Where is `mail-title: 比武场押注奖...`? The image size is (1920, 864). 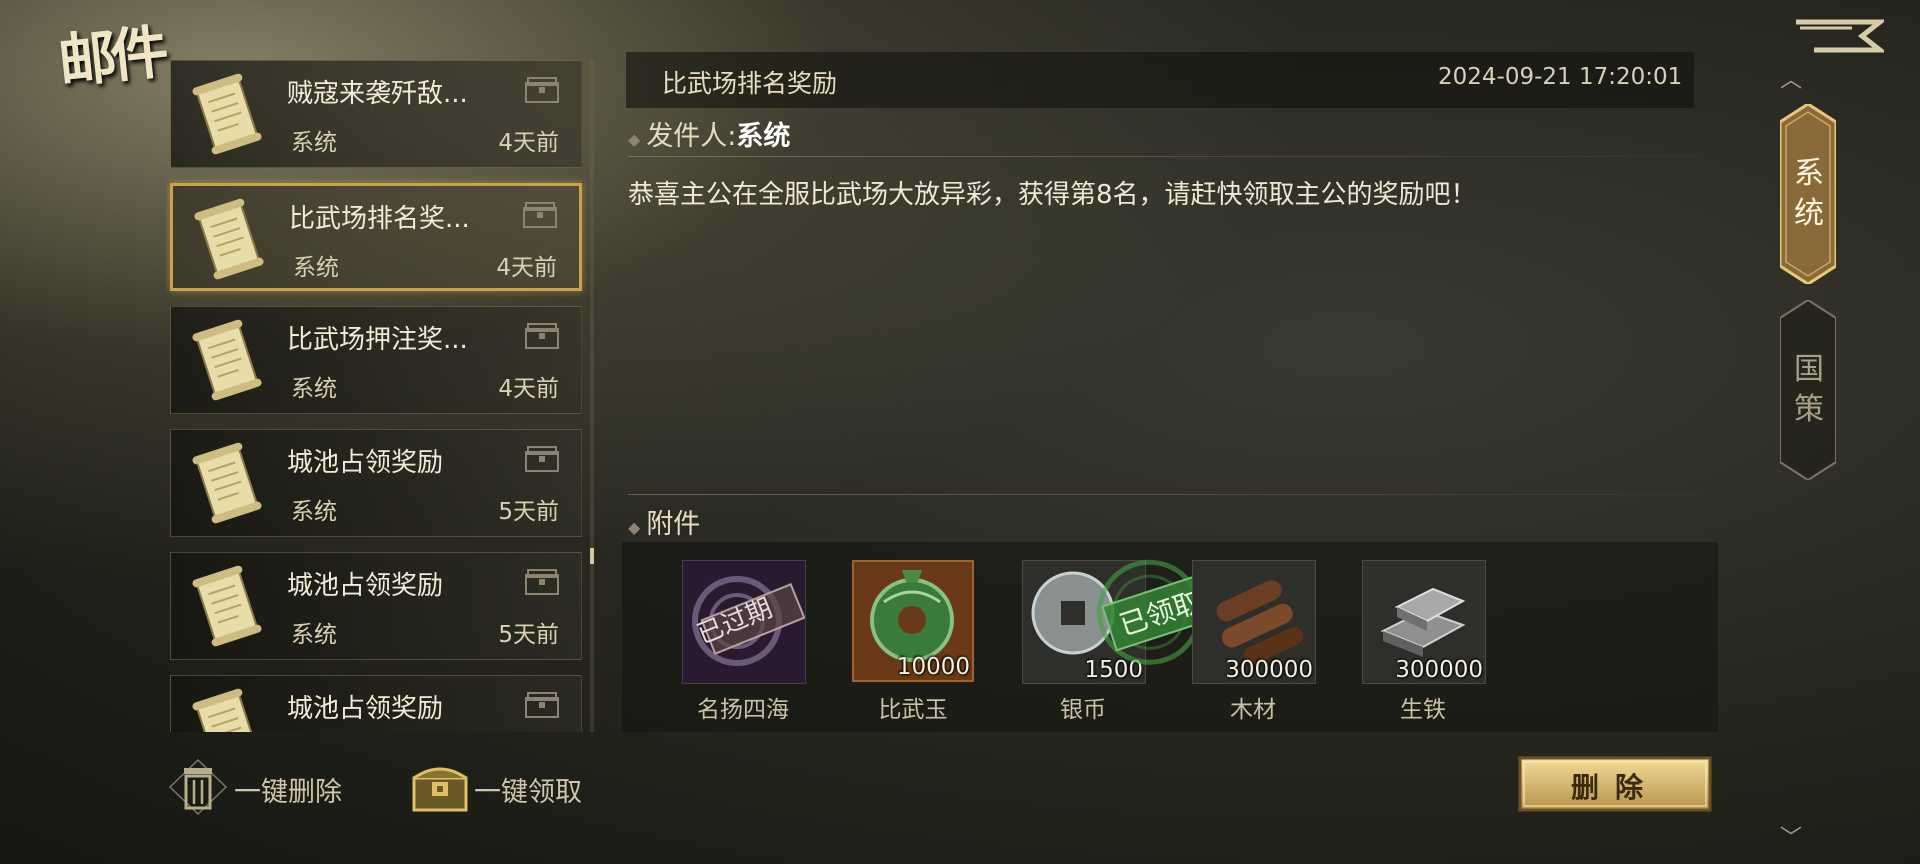
mail-title: 比武场押注奖... is located at coordinates (377, 340).